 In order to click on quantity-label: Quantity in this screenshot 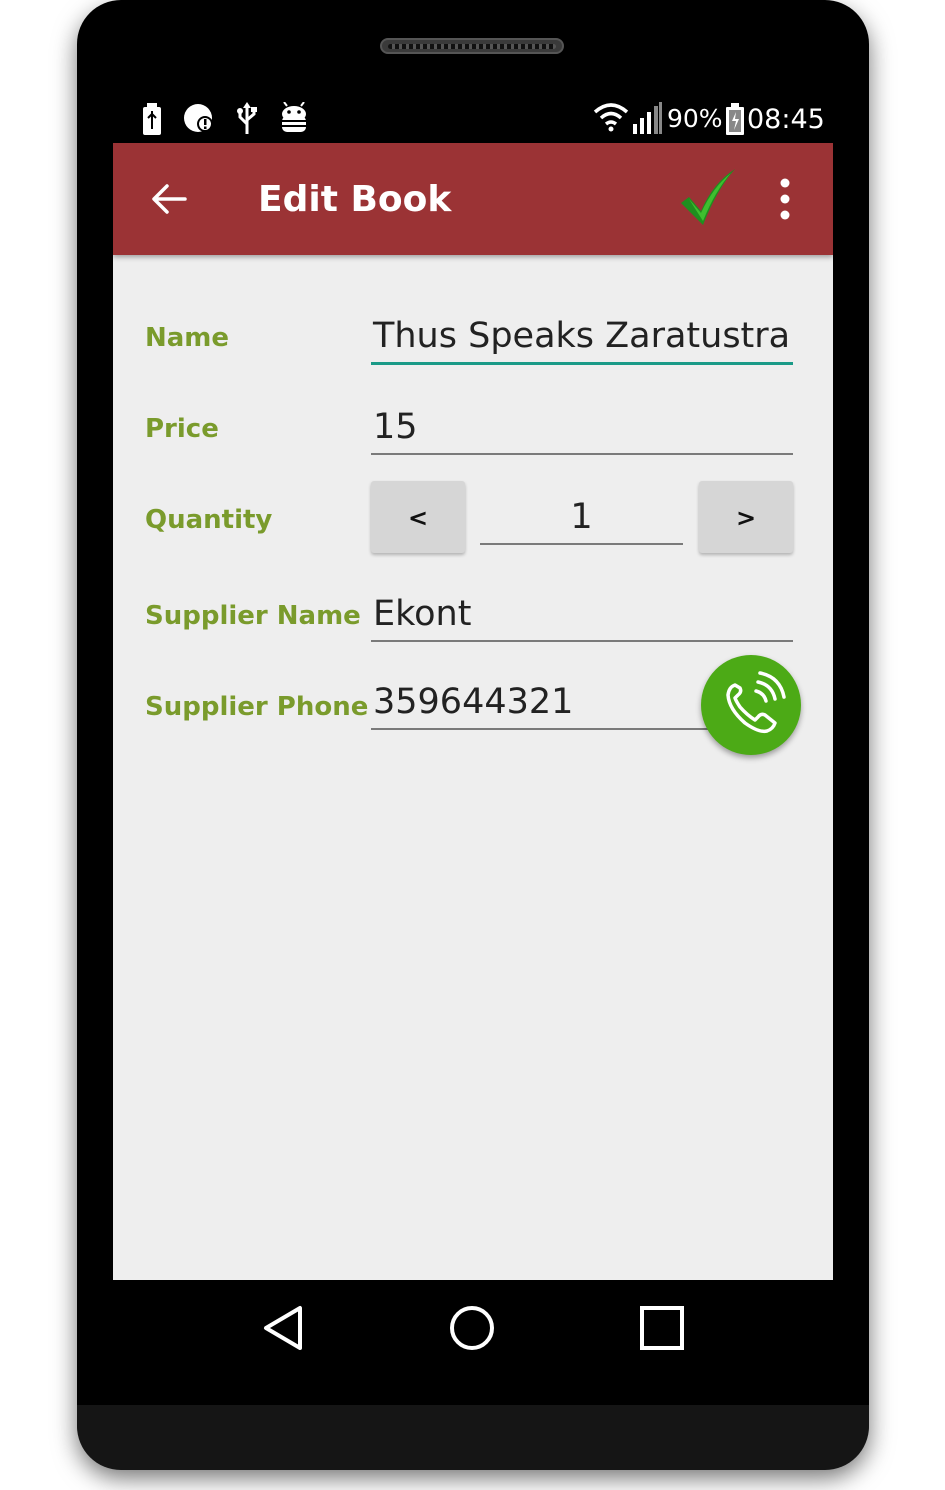, I will do `click(209, 520)`.